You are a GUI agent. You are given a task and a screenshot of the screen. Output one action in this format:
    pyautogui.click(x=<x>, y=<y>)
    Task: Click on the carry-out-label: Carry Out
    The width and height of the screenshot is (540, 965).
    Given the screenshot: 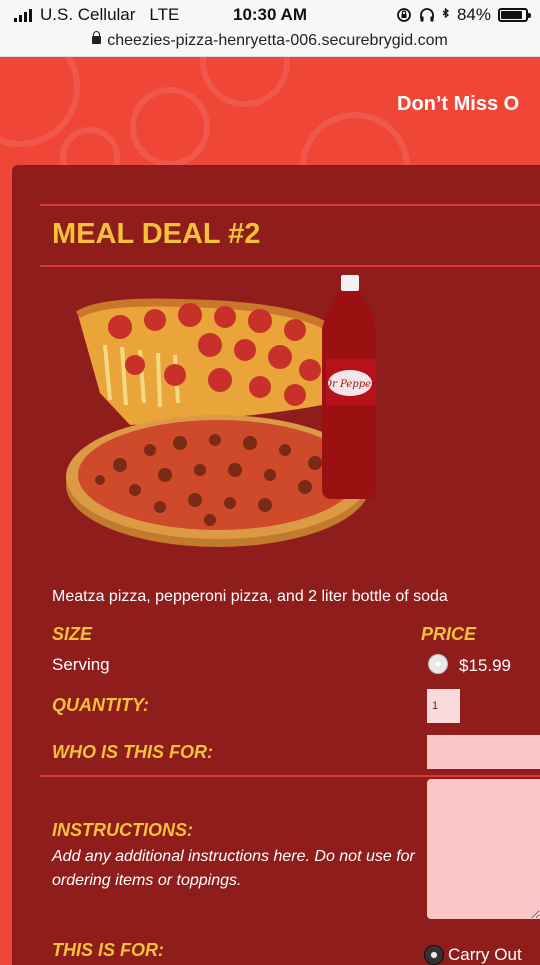 What is the action you would take?
    pyautogui.click(x=485, y=954)
    